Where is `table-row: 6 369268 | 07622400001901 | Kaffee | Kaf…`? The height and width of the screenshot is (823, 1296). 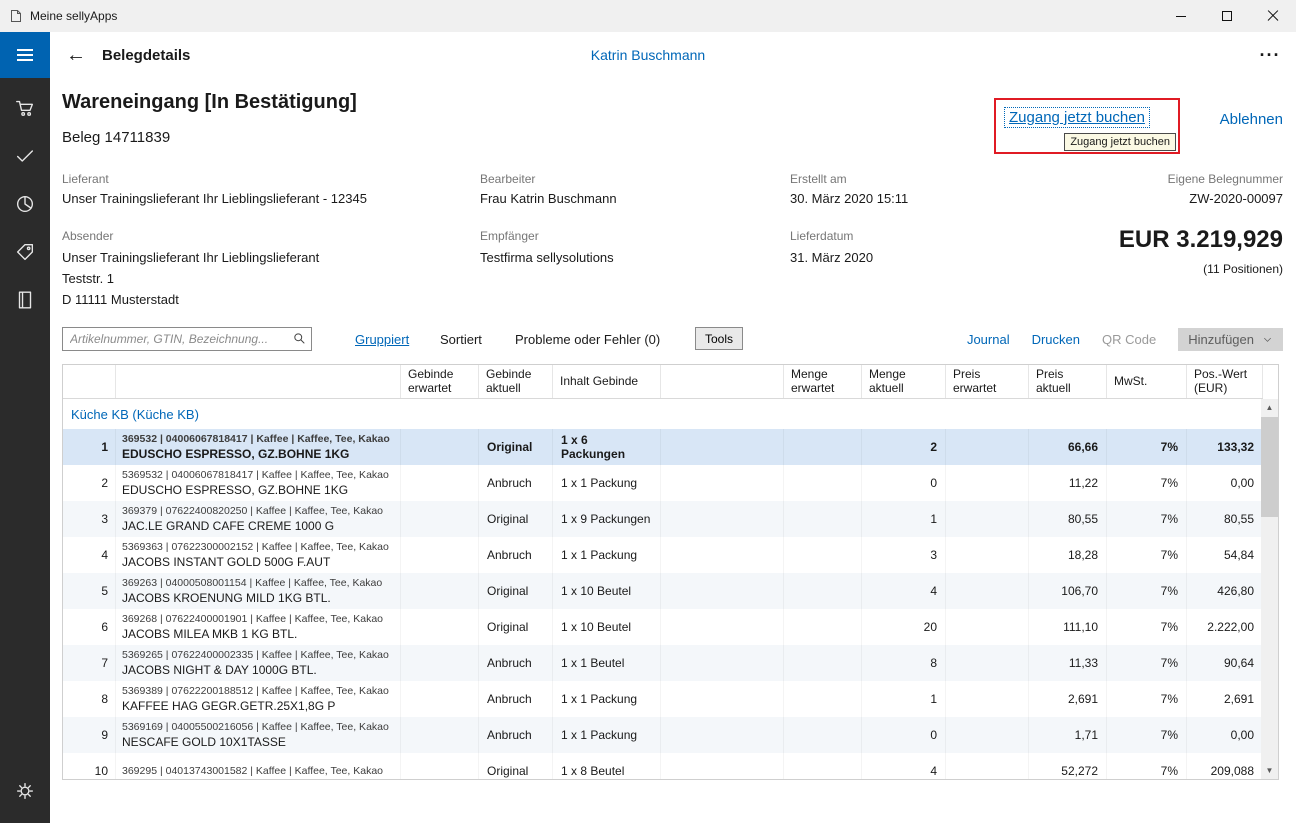
table-row: 6 369268 | 07622400001901 | Kaffee | Kaf… is located at coordinates (663, 627).